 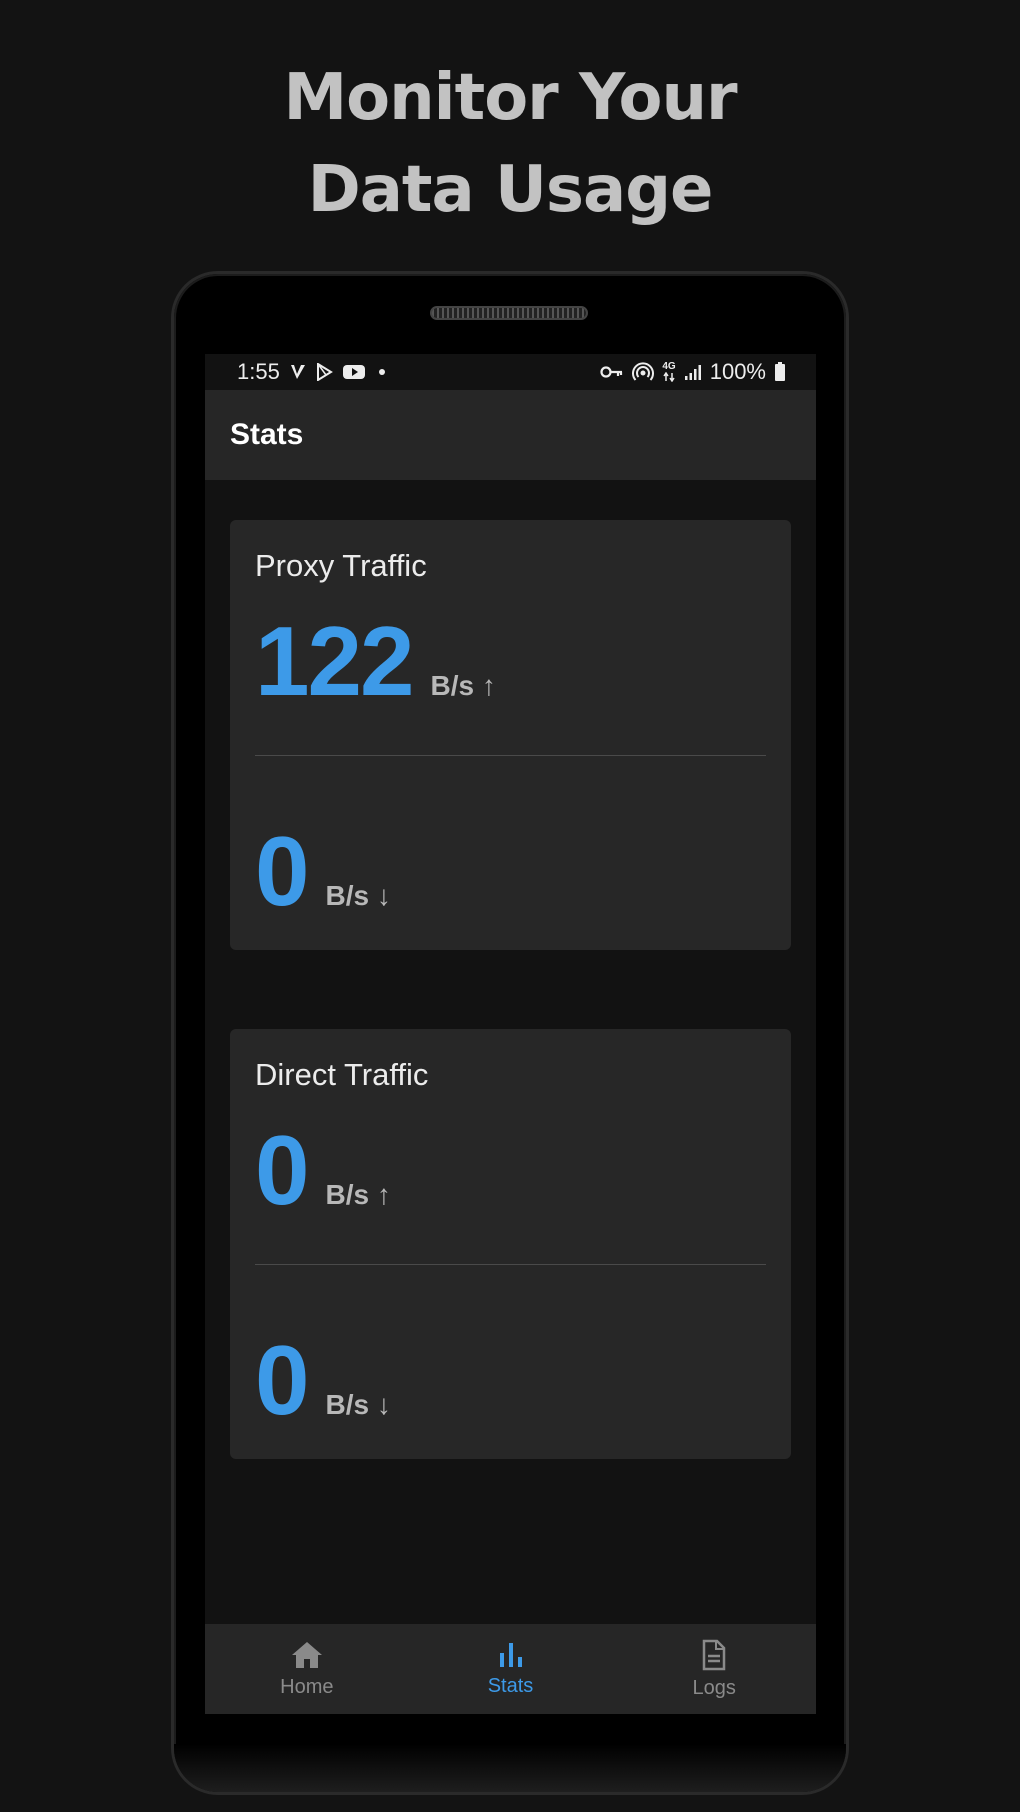 I want to click on youtube-icon, so click(x=354, y=372).